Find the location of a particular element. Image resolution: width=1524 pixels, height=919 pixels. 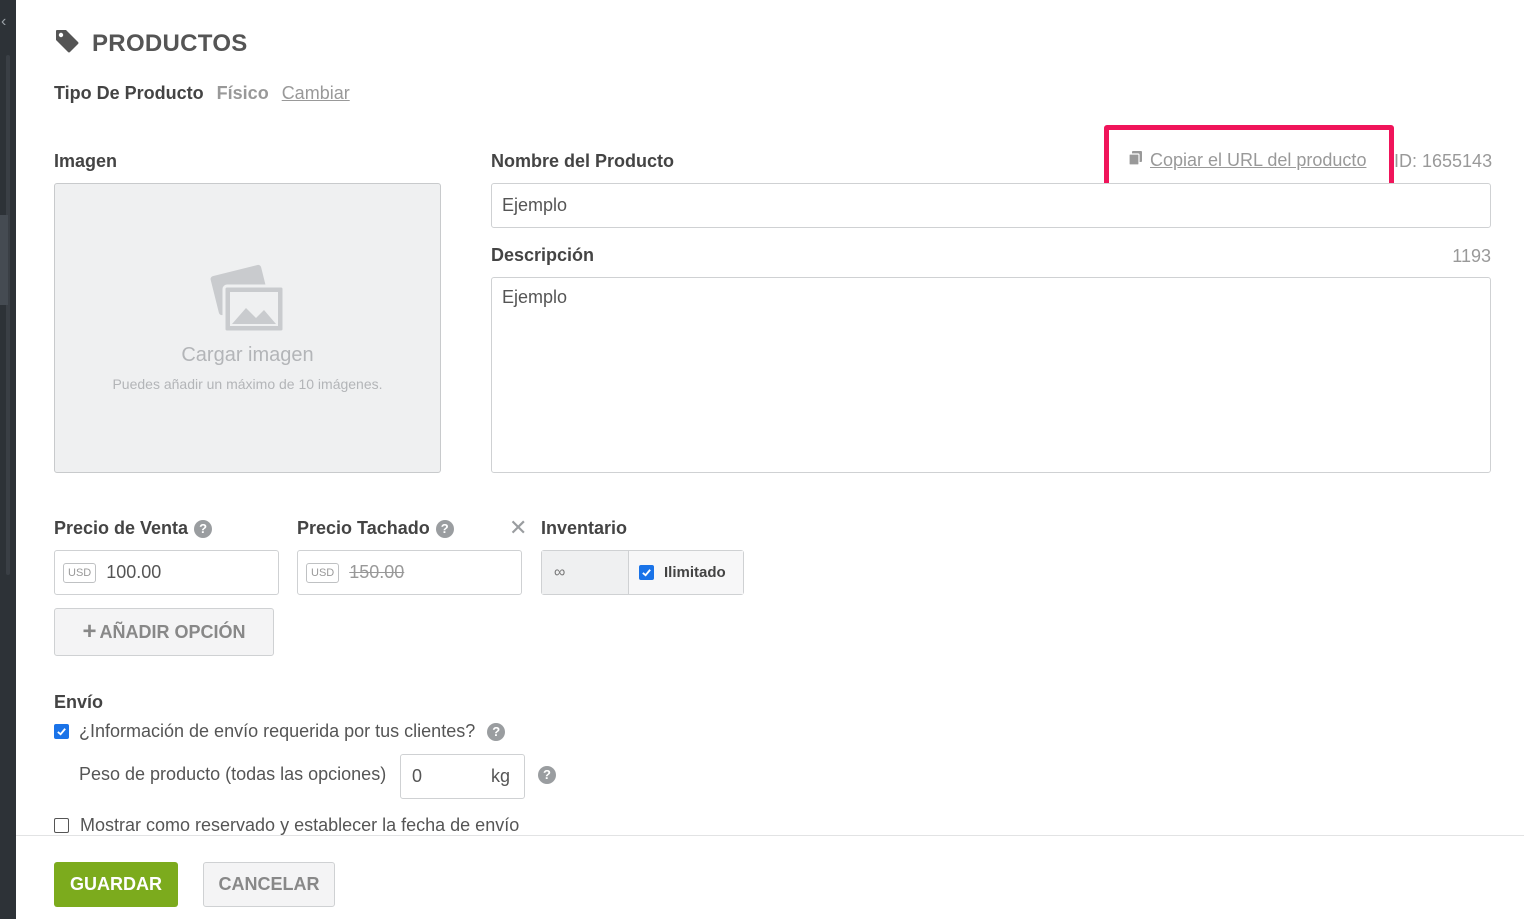

weight-input: 0 kg is located at coordinates (462, 776).